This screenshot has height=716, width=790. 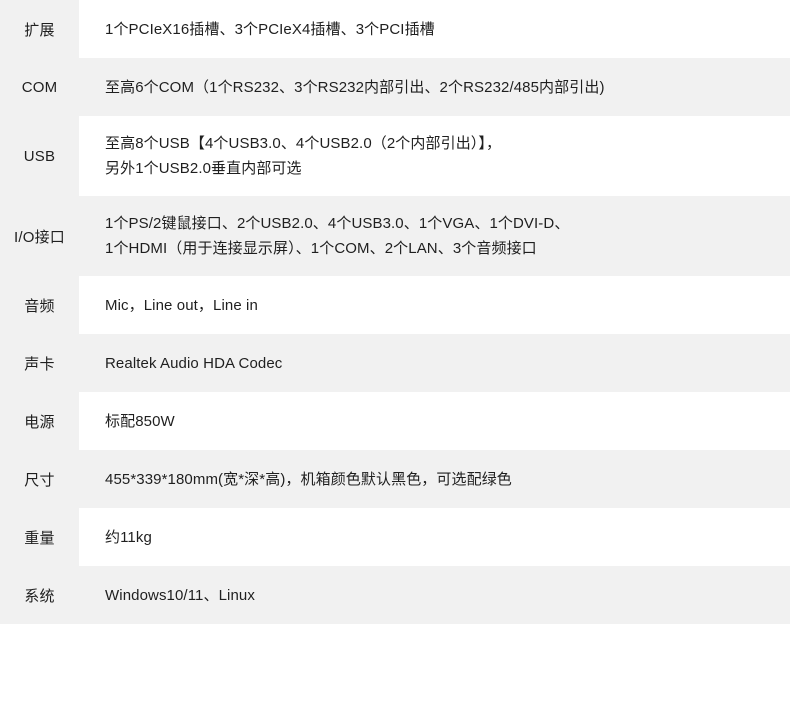 What do you see at coordinates (434, 537) in the screenshot?
I see `spec-value-cell: 约11kg` at bounding box center [434, 537].